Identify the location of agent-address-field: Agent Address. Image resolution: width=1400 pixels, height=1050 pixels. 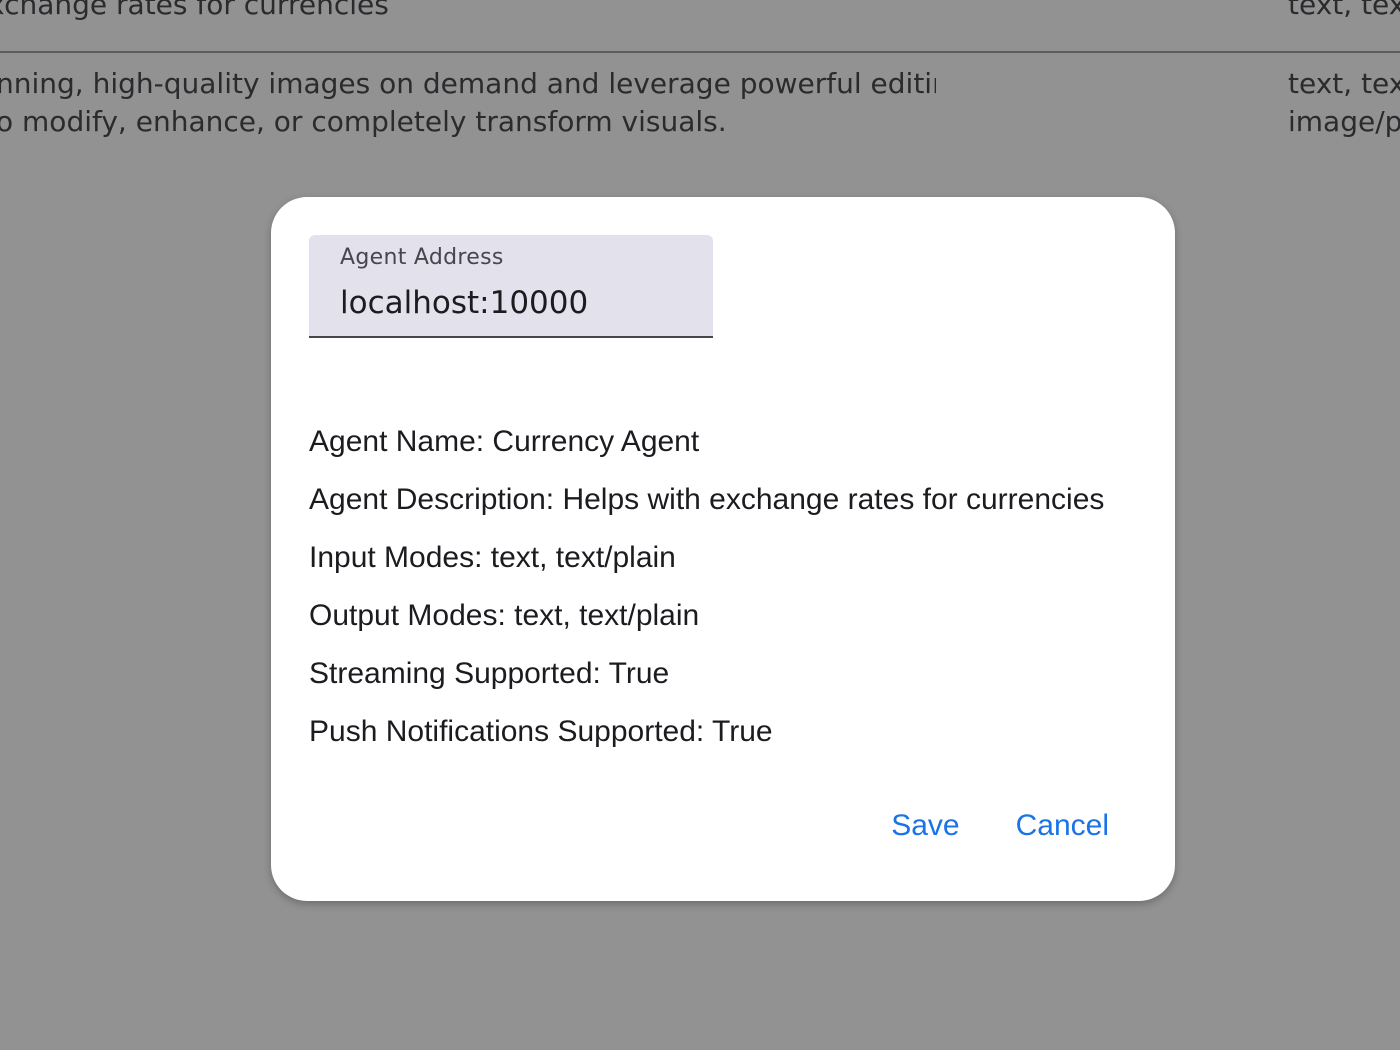
(511, 286).